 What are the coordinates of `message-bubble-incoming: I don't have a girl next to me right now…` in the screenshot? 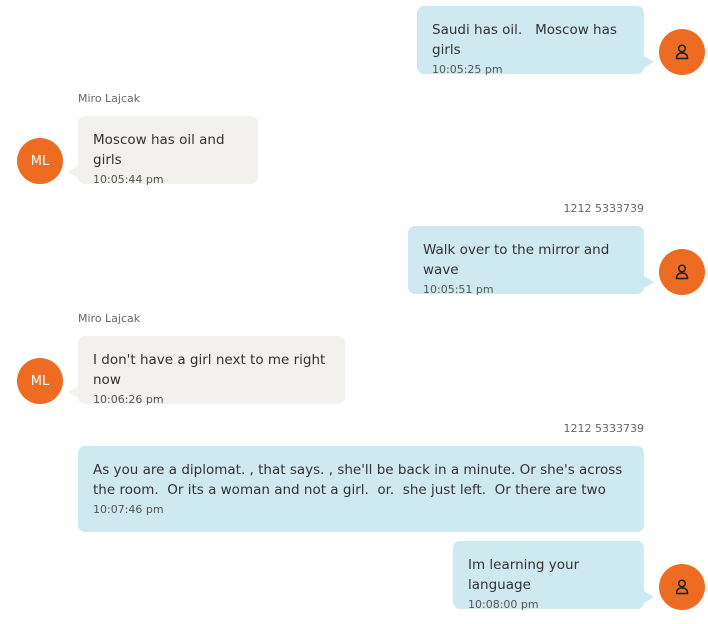 It's located at (211, 371).